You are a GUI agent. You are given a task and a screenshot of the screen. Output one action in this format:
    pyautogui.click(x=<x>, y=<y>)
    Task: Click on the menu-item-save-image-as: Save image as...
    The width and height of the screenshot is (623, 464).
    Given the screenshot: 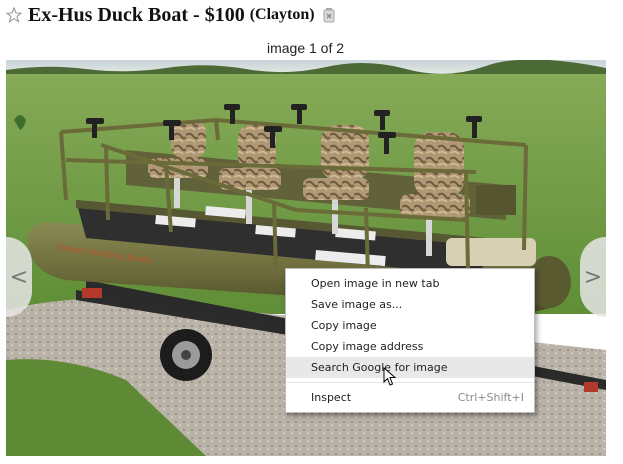 What is the action you would take?
    pyautogui.click(x=410, y=304)
    